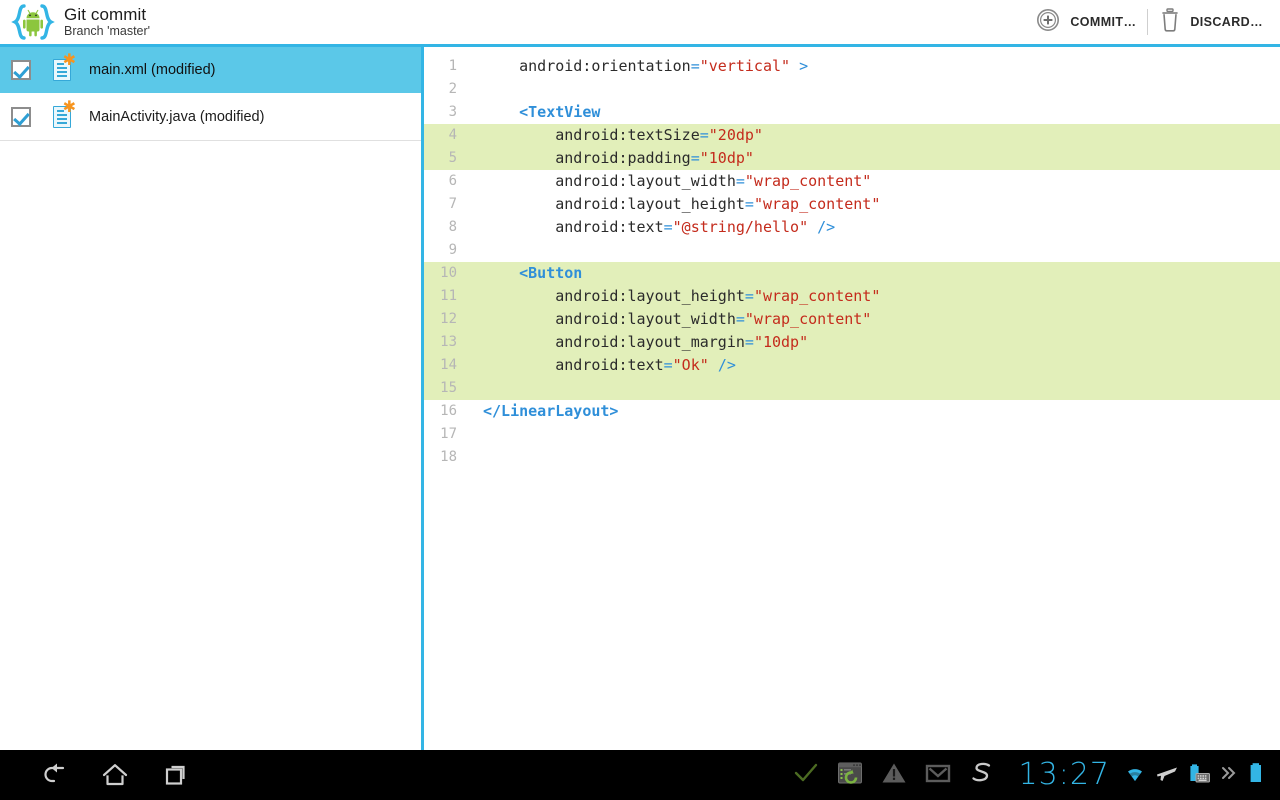  Describe the element at coordinates (850, 775) in the screenshot. I see `sync-update-icon` at that location.